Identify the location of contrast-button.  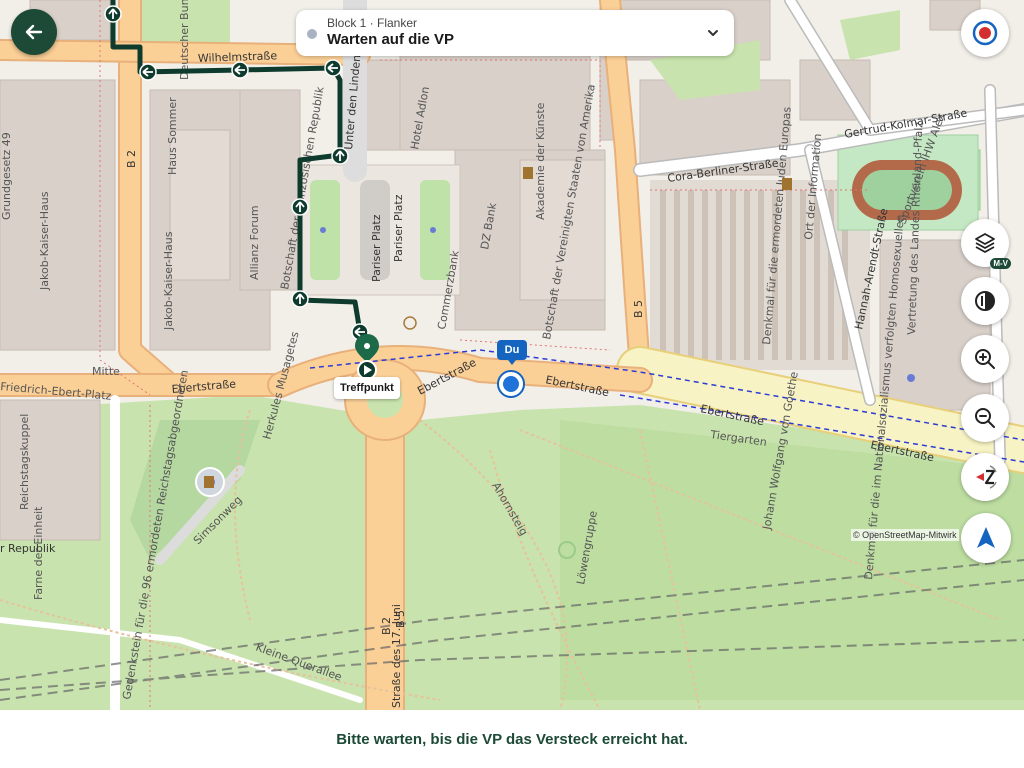
(985, 301).